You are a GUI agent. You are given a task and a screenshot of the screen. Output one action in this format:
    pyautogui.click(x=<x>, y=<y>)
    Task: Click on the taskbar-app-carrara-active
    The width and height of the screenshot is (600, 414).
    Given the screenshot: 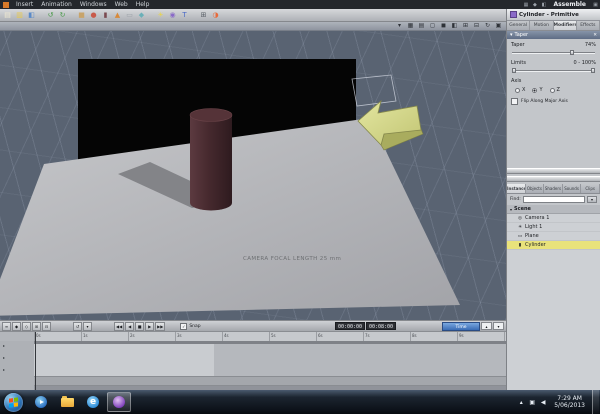 What is the action you would take?
    pyautogui.click(x=119, y=402)
    